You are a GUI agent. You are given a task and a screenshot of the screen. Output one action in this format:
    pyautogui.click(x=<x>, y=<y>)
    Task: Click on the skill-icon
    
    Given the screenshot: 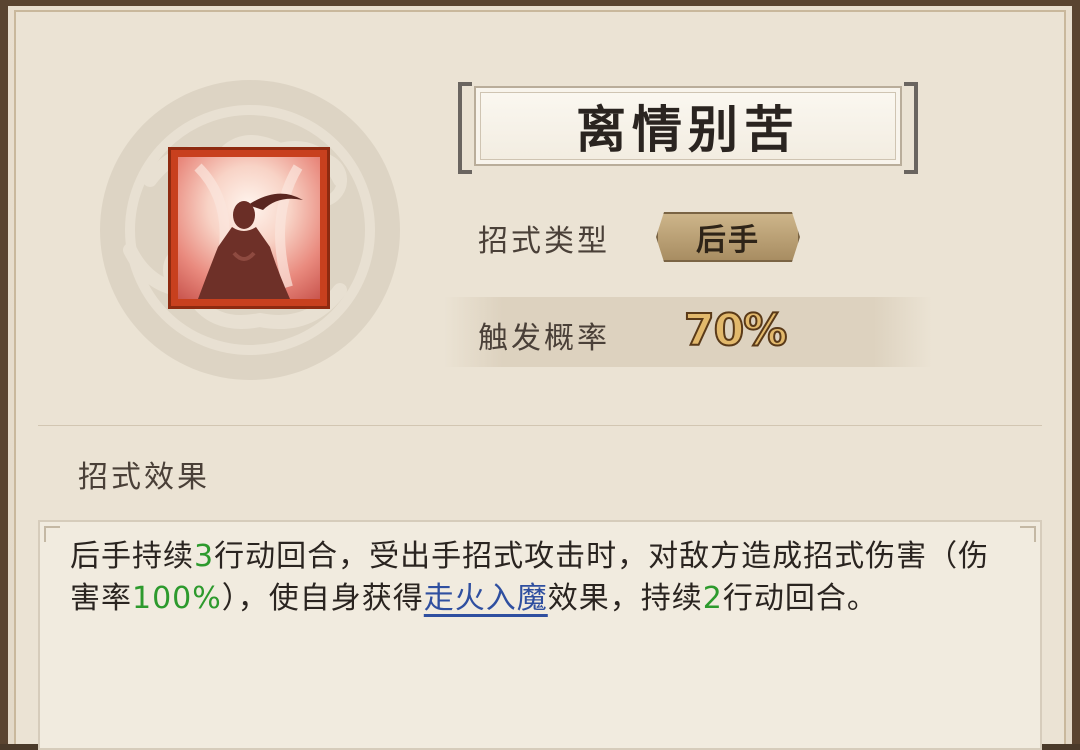 What is the action you would take?
    pyautogui.click(x=249, y=228)
    